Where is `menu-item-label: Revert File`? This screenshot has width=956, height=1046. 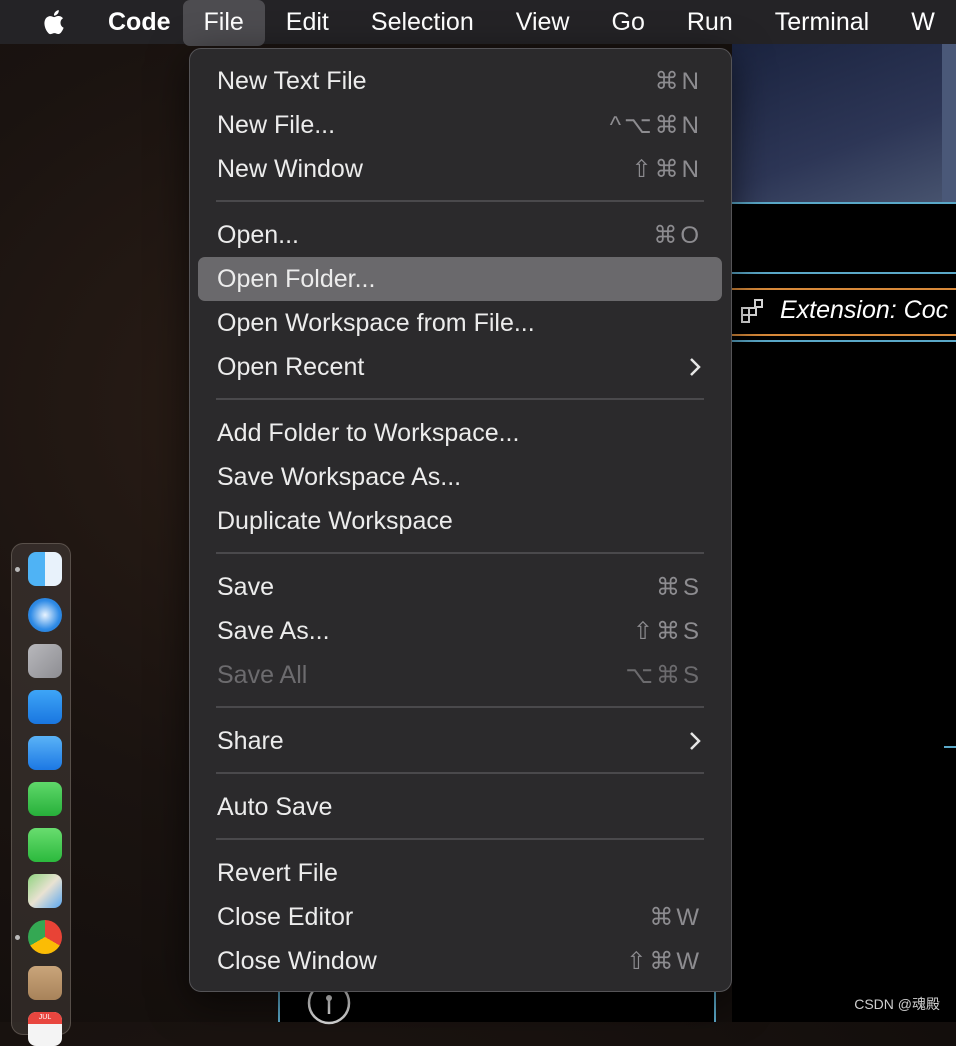
menu-item-label: Revert File is located at coordinates (277, 872).